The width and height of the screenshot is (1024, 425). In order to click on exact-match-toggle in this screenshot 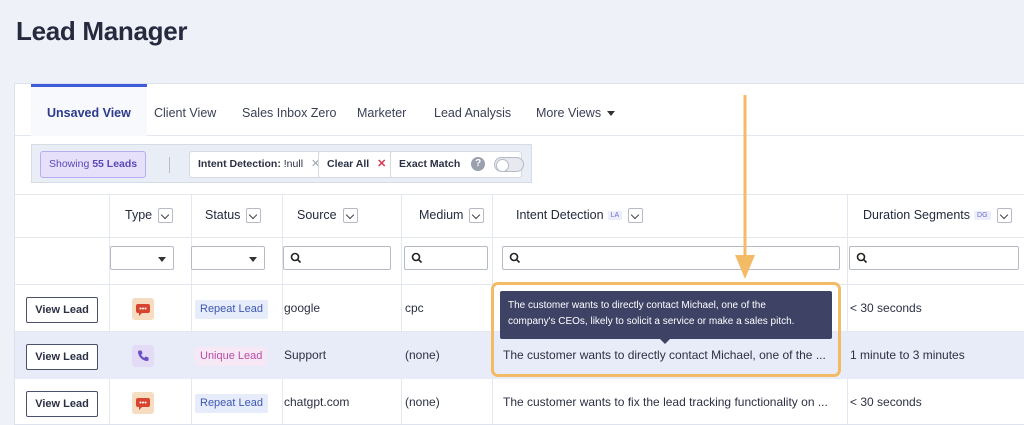, I will do `click(509, 164)`.